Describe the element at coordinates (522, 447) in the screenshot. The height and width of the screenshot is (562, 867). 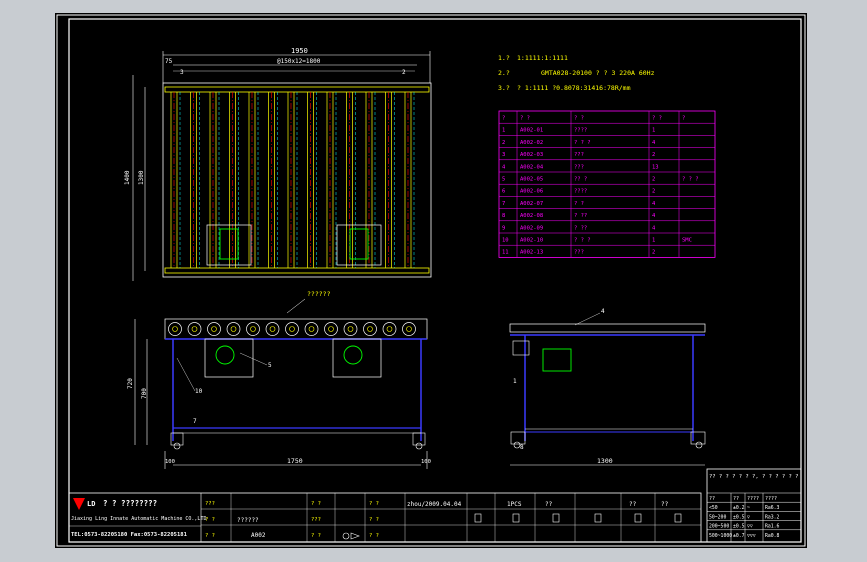
I see `side-label-8: 8` at that location.